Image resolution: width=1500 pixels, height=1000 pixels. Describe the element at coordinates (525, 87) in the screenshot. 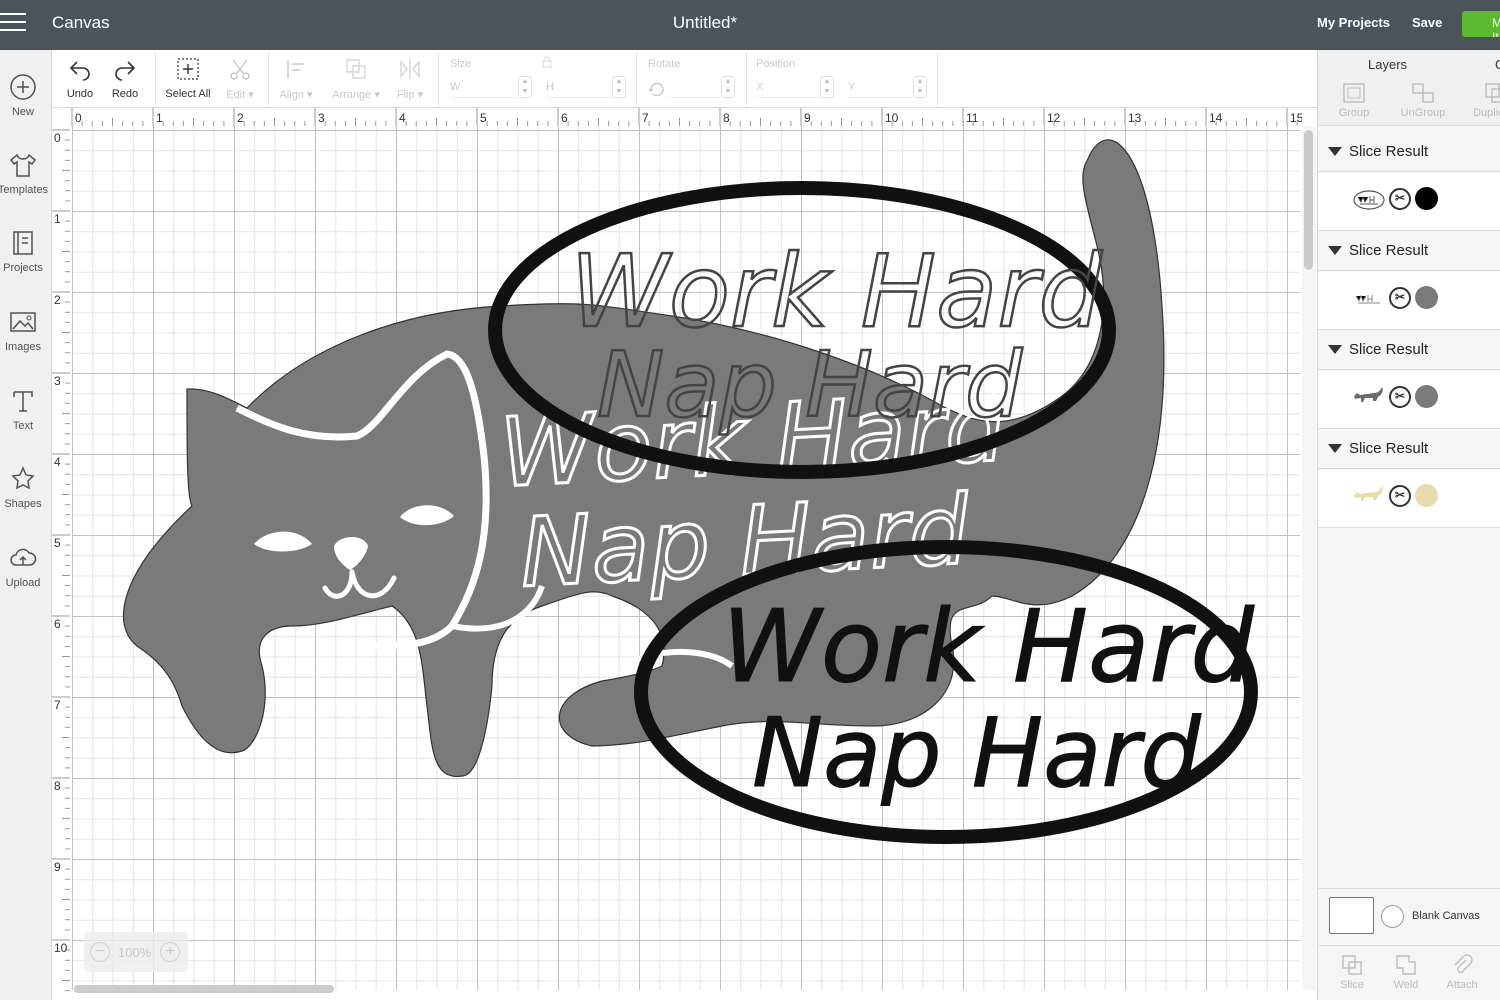

I see `width-stepper: ▲ ▼` at that location.